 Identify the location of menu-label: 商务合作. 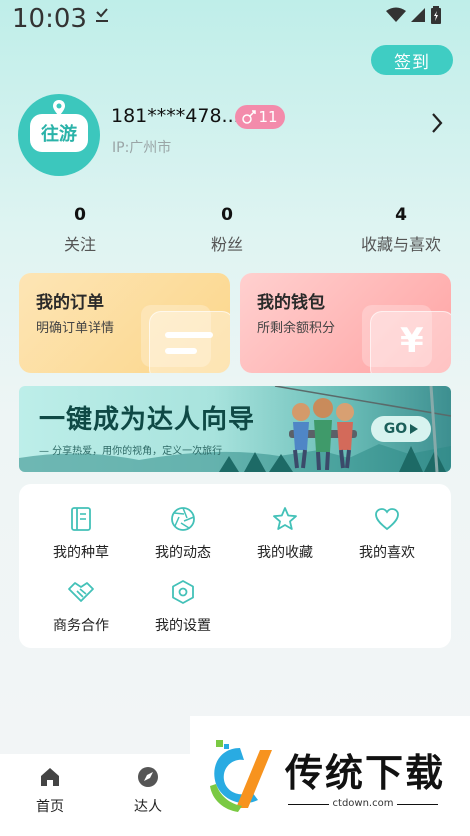
(81, 626).